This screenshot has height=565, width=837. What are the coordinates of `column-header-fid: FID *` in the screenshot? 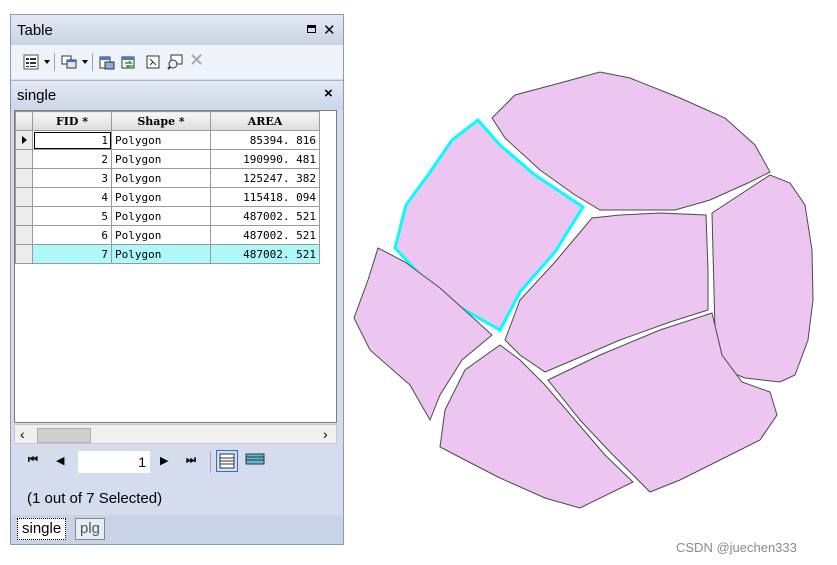 It's located at (72, 121).